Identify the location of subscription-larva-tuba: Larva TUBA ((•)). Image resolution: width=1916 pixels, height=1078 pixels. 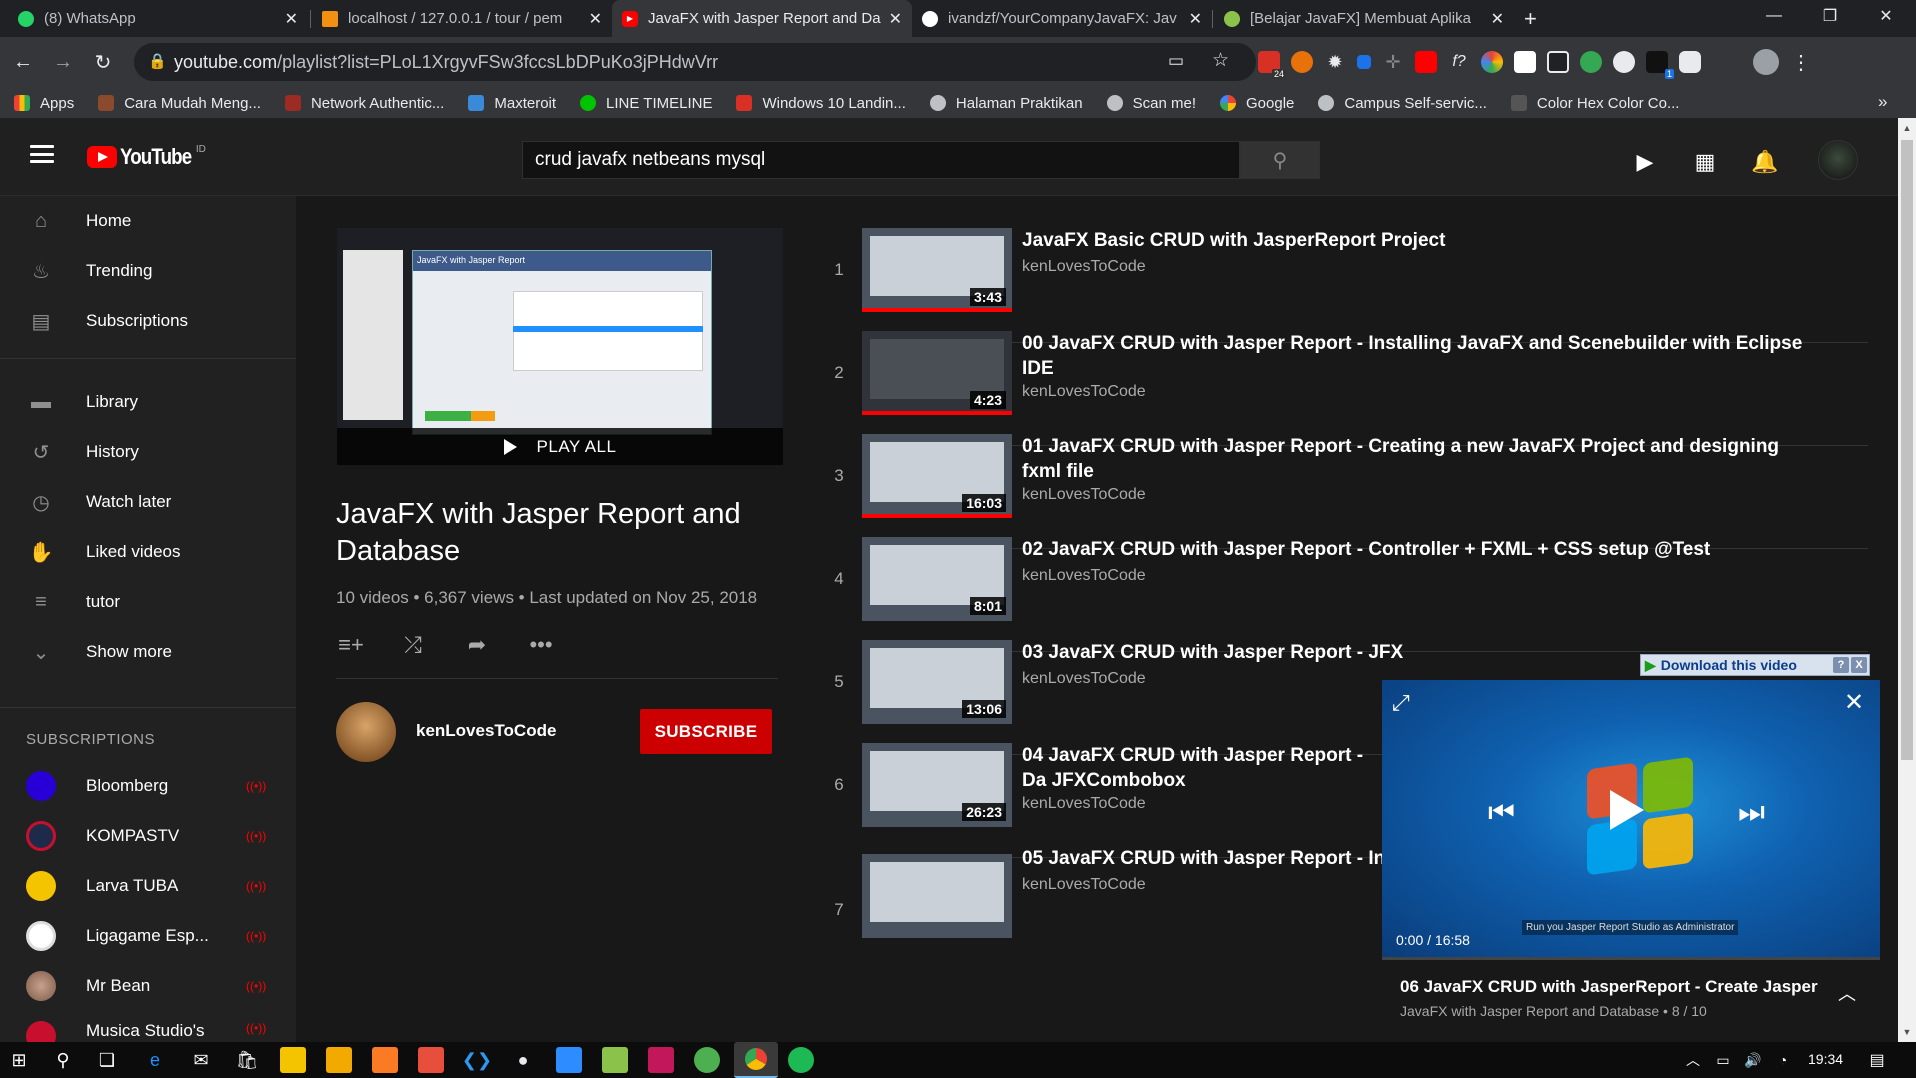
(148, 886).